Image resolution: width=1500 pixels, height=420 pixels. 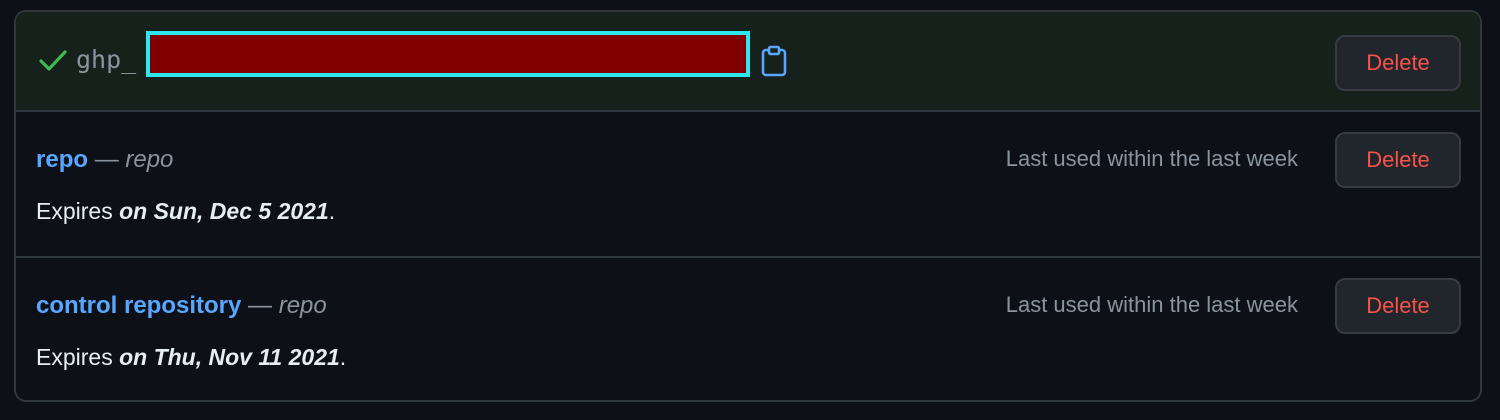 What do you see at coordinates (53, 60) in the screenshot?
I see `check-icon` at bounding box center [53, 60].